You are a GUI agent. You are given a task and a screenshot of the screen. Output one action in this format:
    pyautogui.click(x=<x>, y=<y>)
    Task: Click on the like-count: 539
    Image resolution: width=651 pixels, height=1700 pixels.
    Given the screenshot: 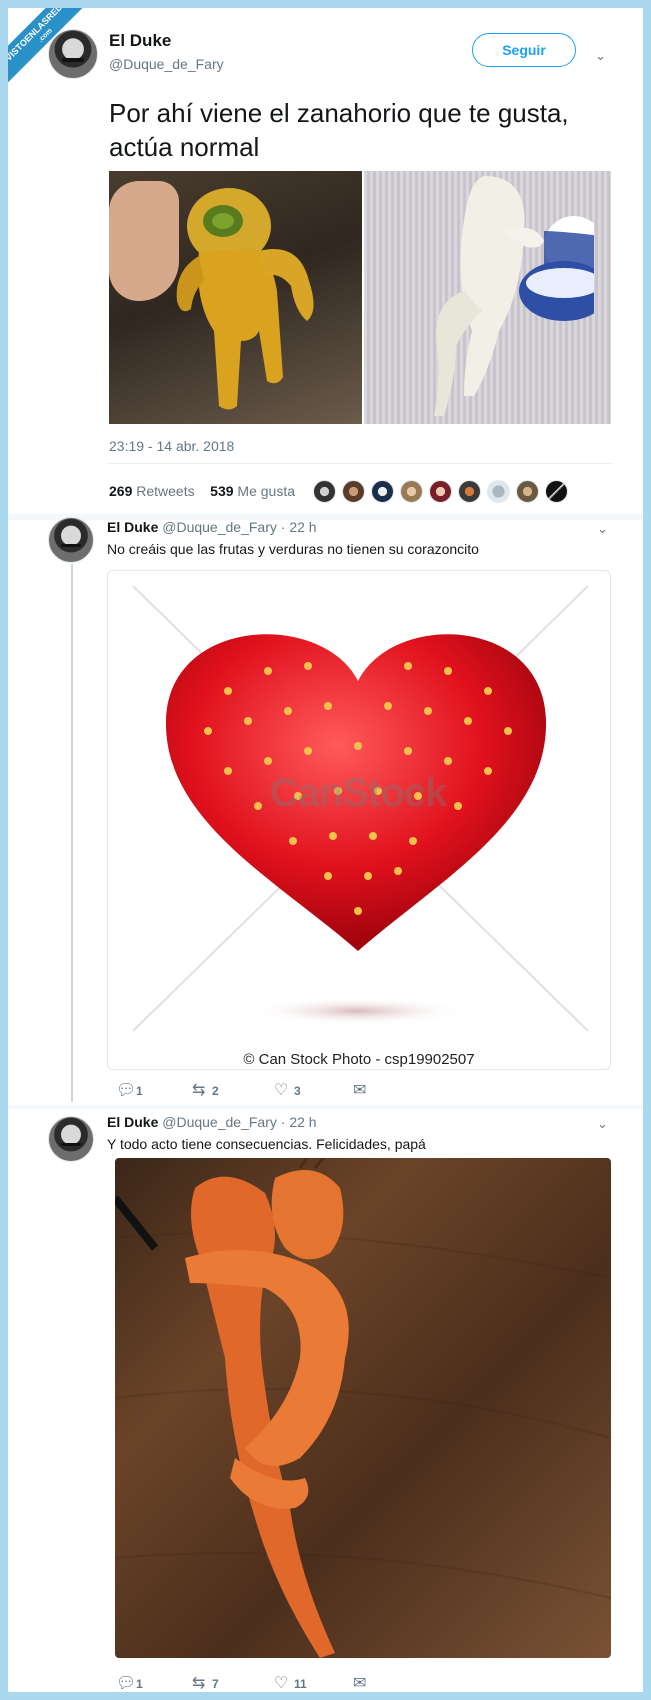 What is the action you would take?
    pyautogui.click(x=221, y=491)
    